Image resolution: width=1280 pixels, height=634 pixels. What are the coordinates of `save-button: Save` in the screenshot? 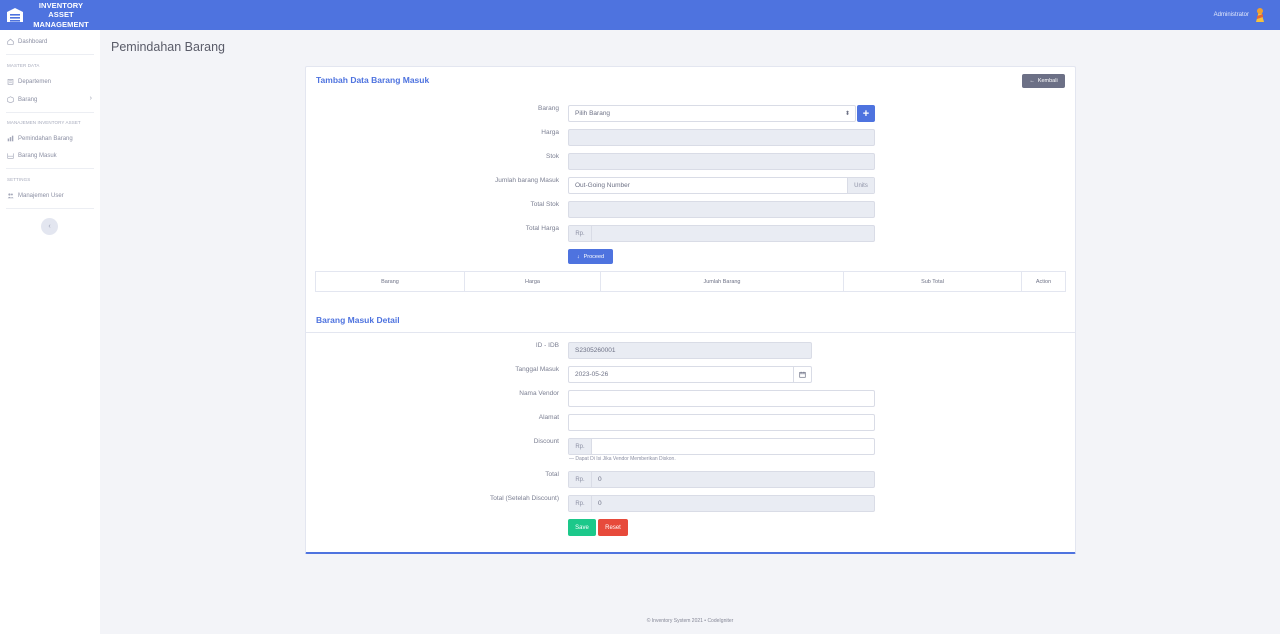 It's located at (582, 527).